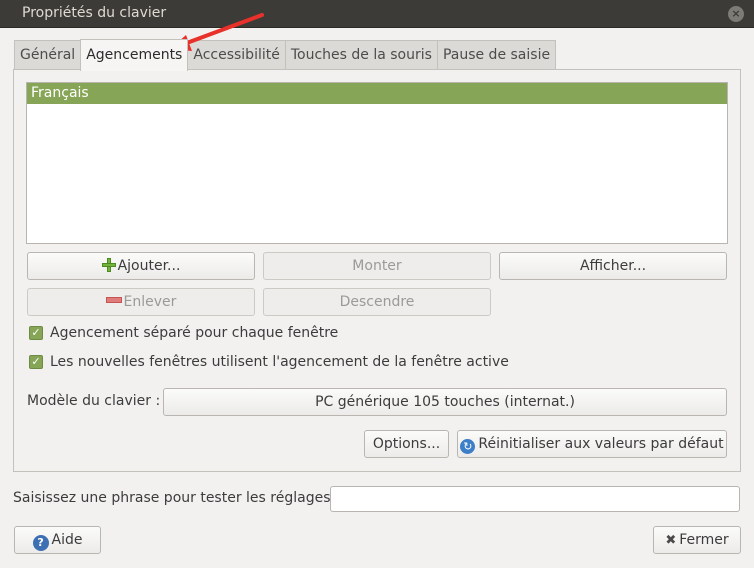  Describe the element at coordinates (377, 302) in the screenshot. I see `move-down-button: Descendre` at that location.